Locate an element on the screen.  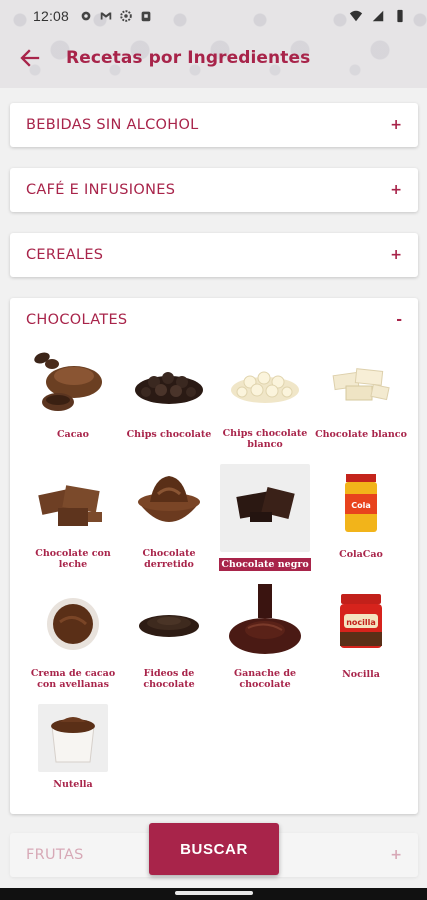
dark-chocolate-icon is located at coordinates (265, 508).